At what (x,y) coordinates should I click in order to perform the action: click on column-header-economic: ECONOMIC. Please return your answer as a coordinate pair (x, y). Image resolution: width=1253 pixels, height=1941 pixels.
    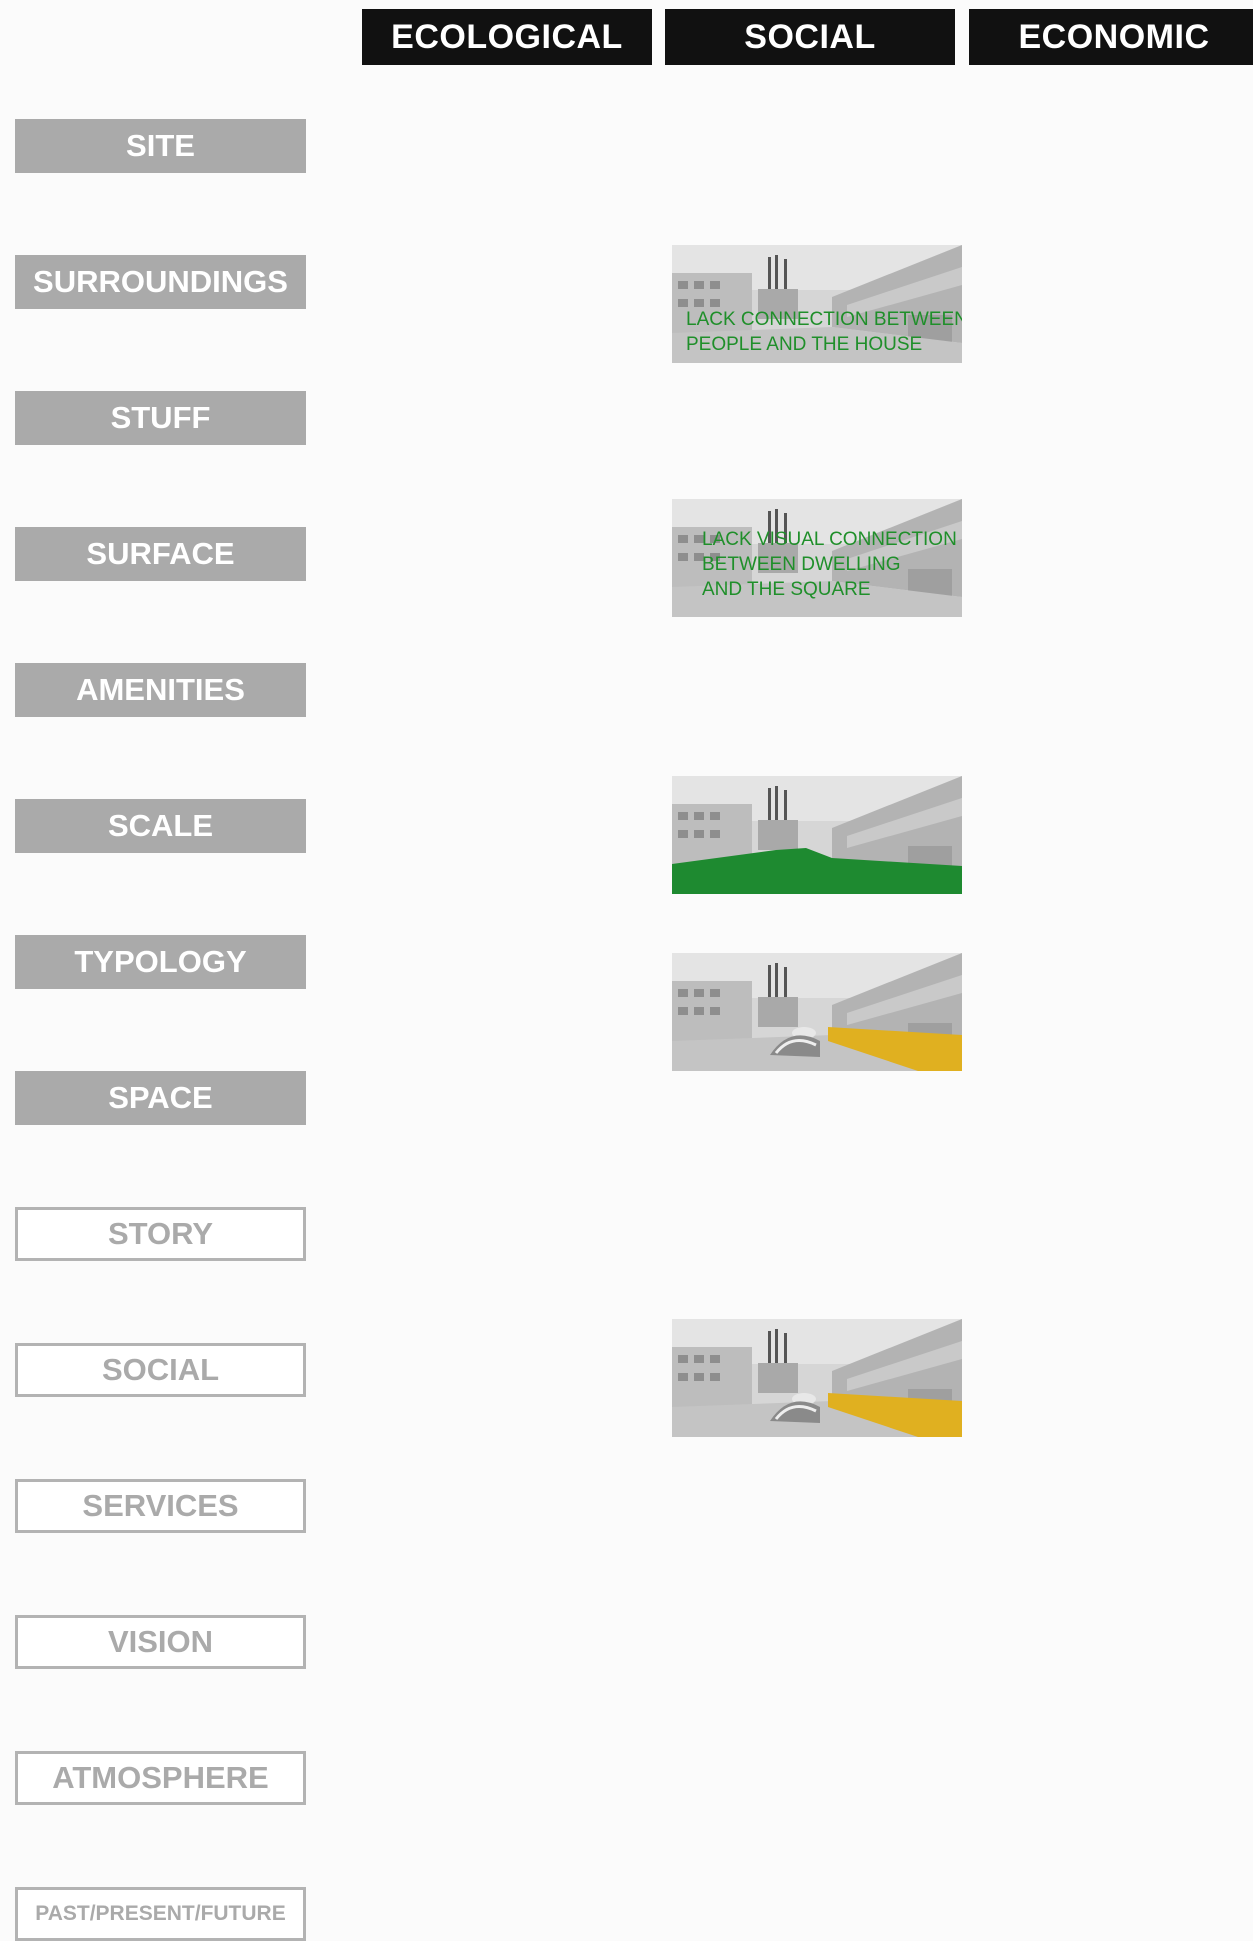
    Looking at the image, I should click on (1111, 37).